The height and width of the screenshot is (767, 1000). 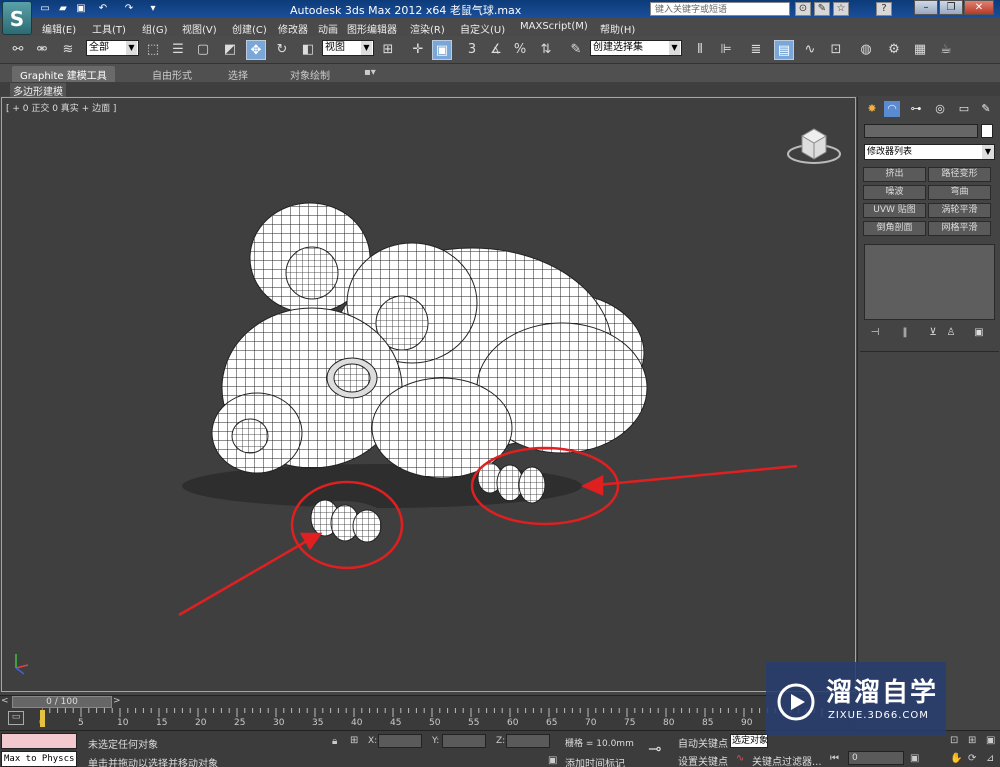 What do you see at coordinates (914, 758) in the screenshot?
I see `time-config-icon: ▣` at bounding box center [914, 758].